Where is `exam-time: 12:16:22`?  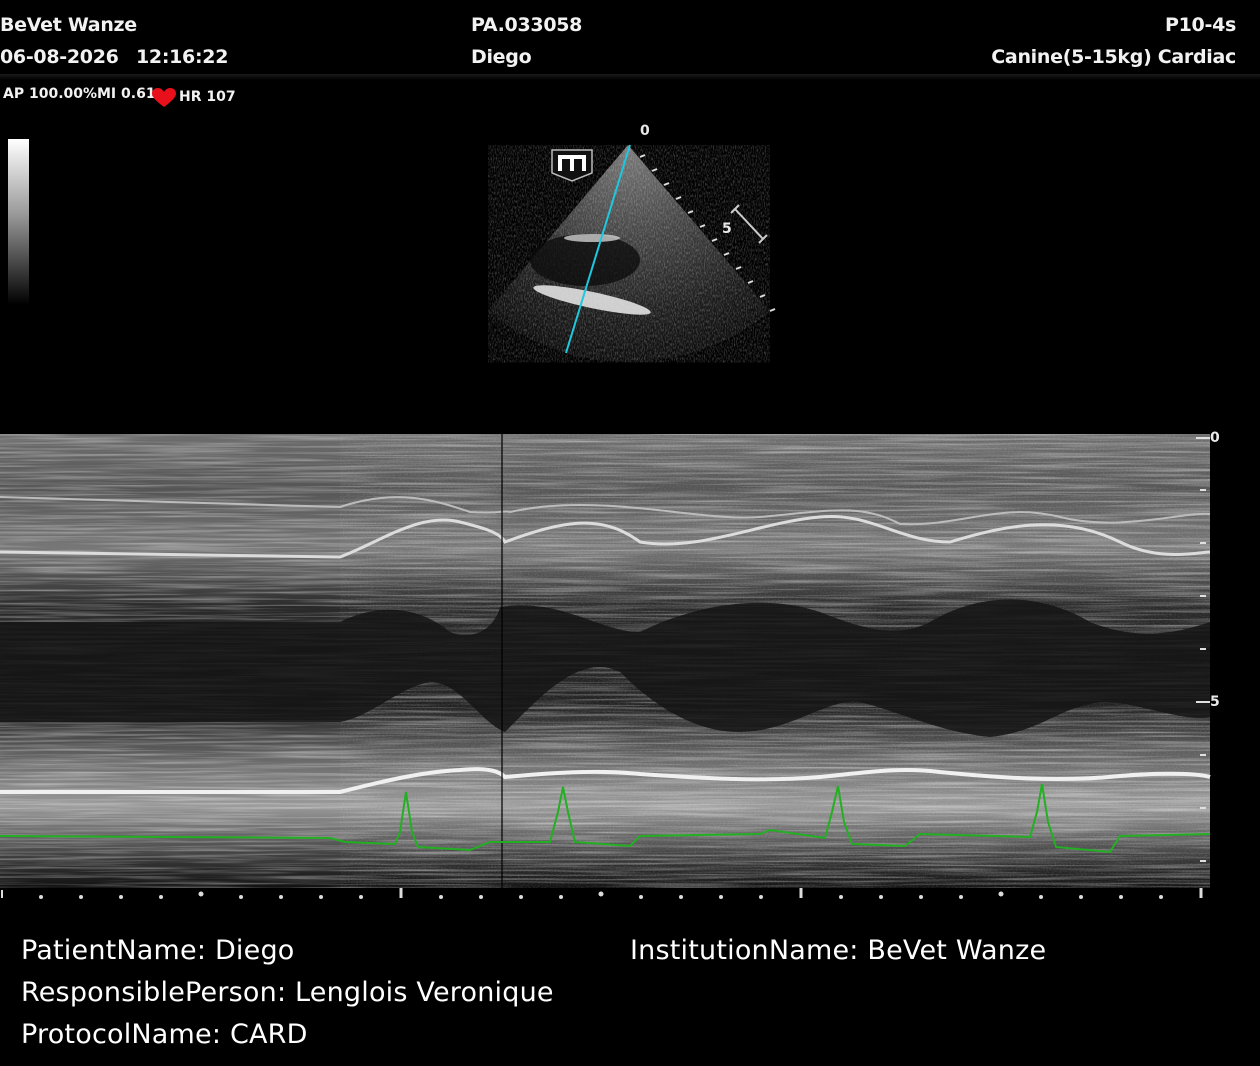 exam-time: 12:16:22 is located at coordinates (182, 57).